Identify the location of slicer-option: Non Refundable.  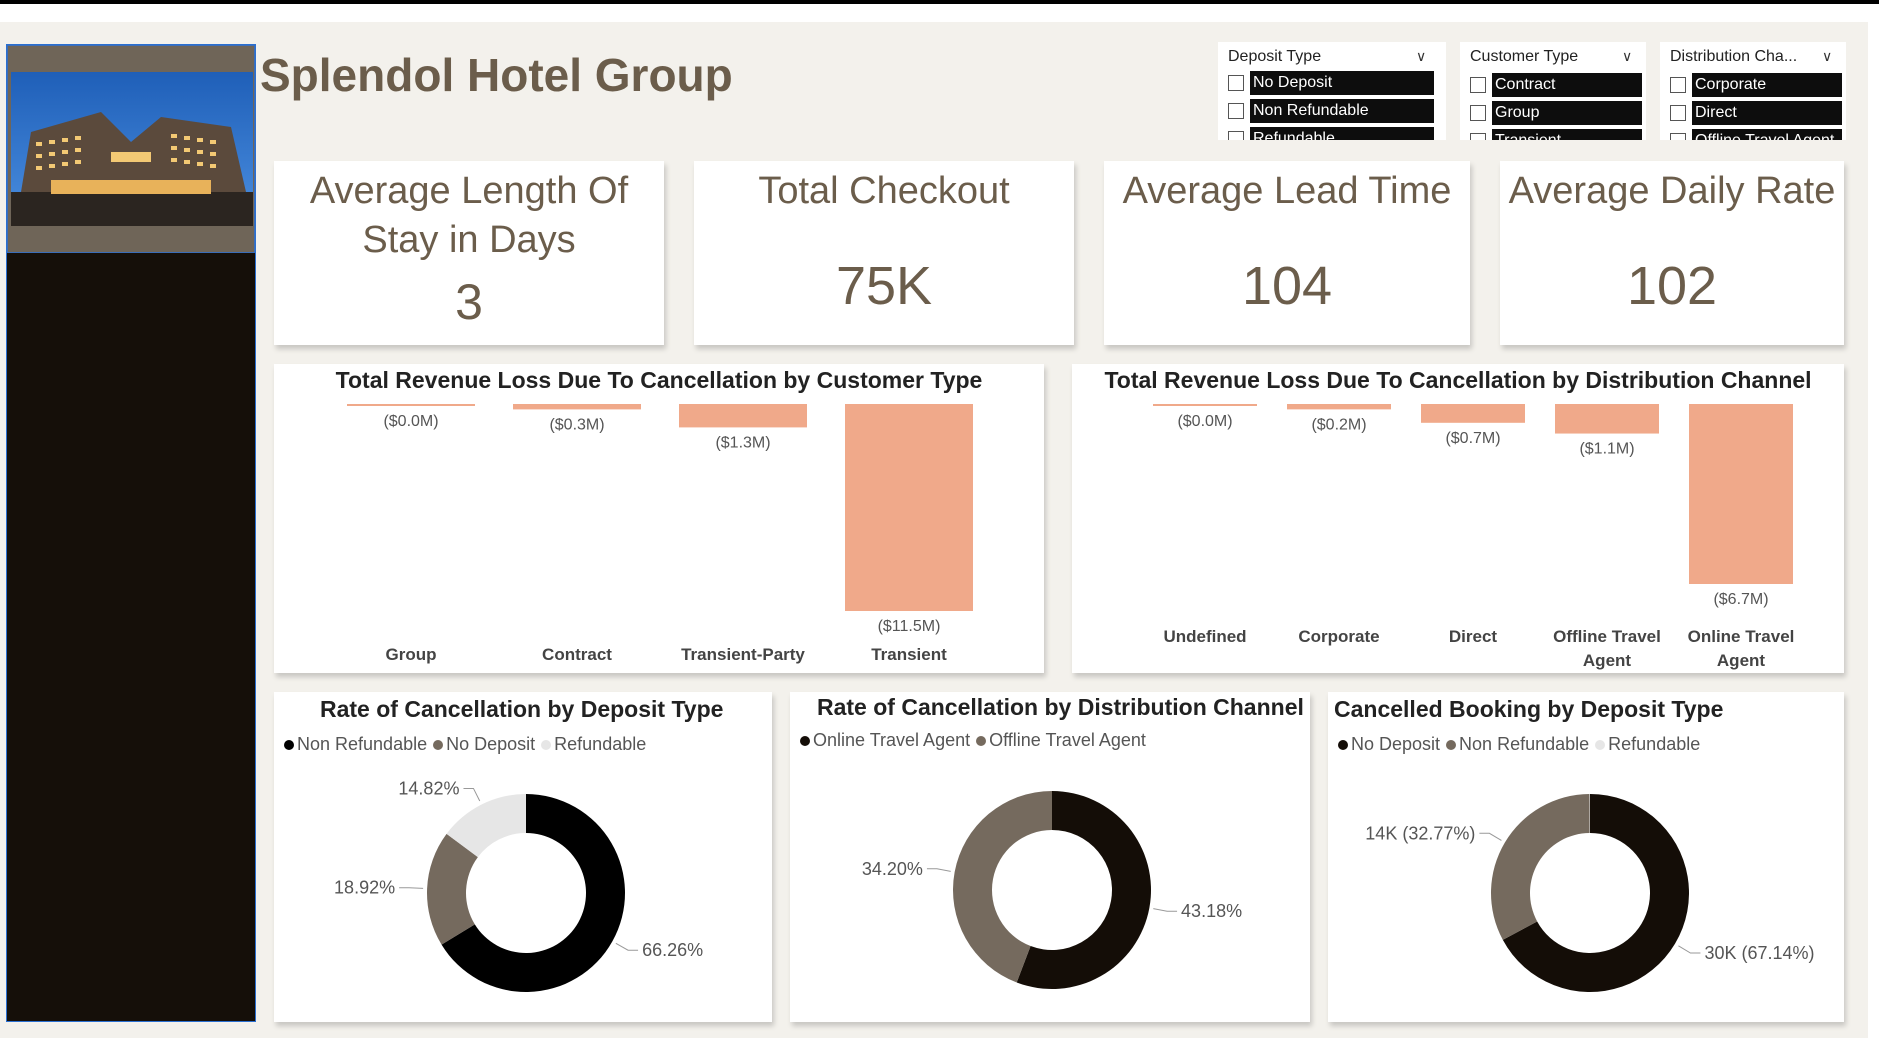
(1337, 111).